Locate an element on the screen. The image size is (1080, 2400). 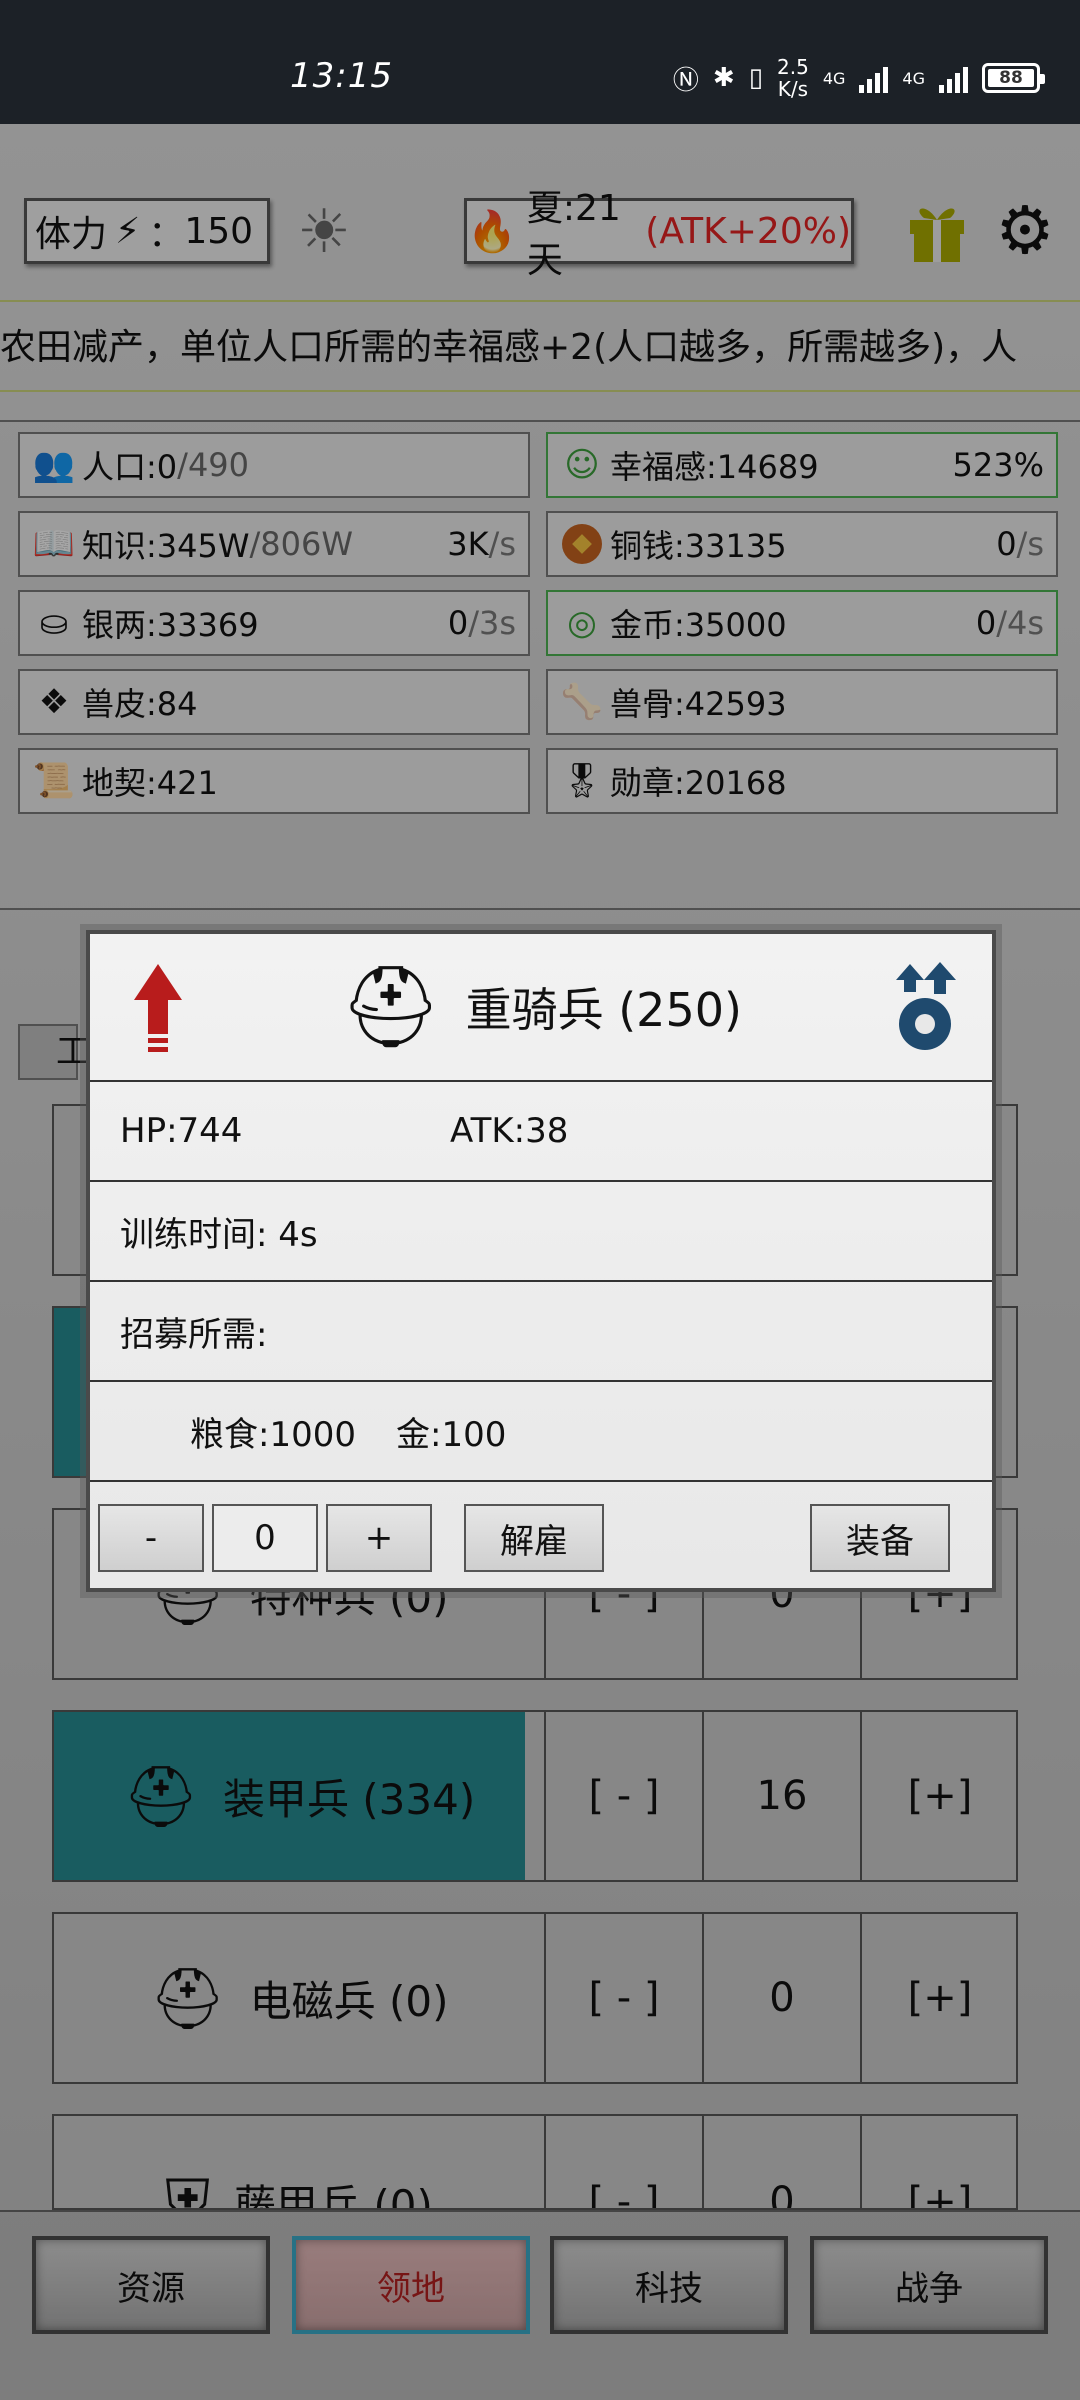
net-speed: 2.5 K/s is located at coordinates (793, 78).